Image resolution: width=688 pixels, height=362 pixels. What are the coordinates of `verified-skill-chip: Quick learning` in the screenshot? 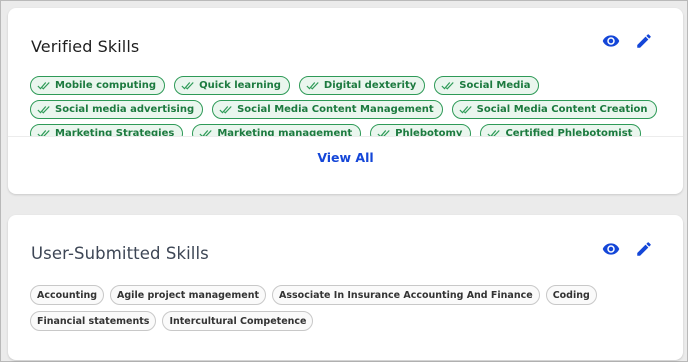 It's located at (232, 85).